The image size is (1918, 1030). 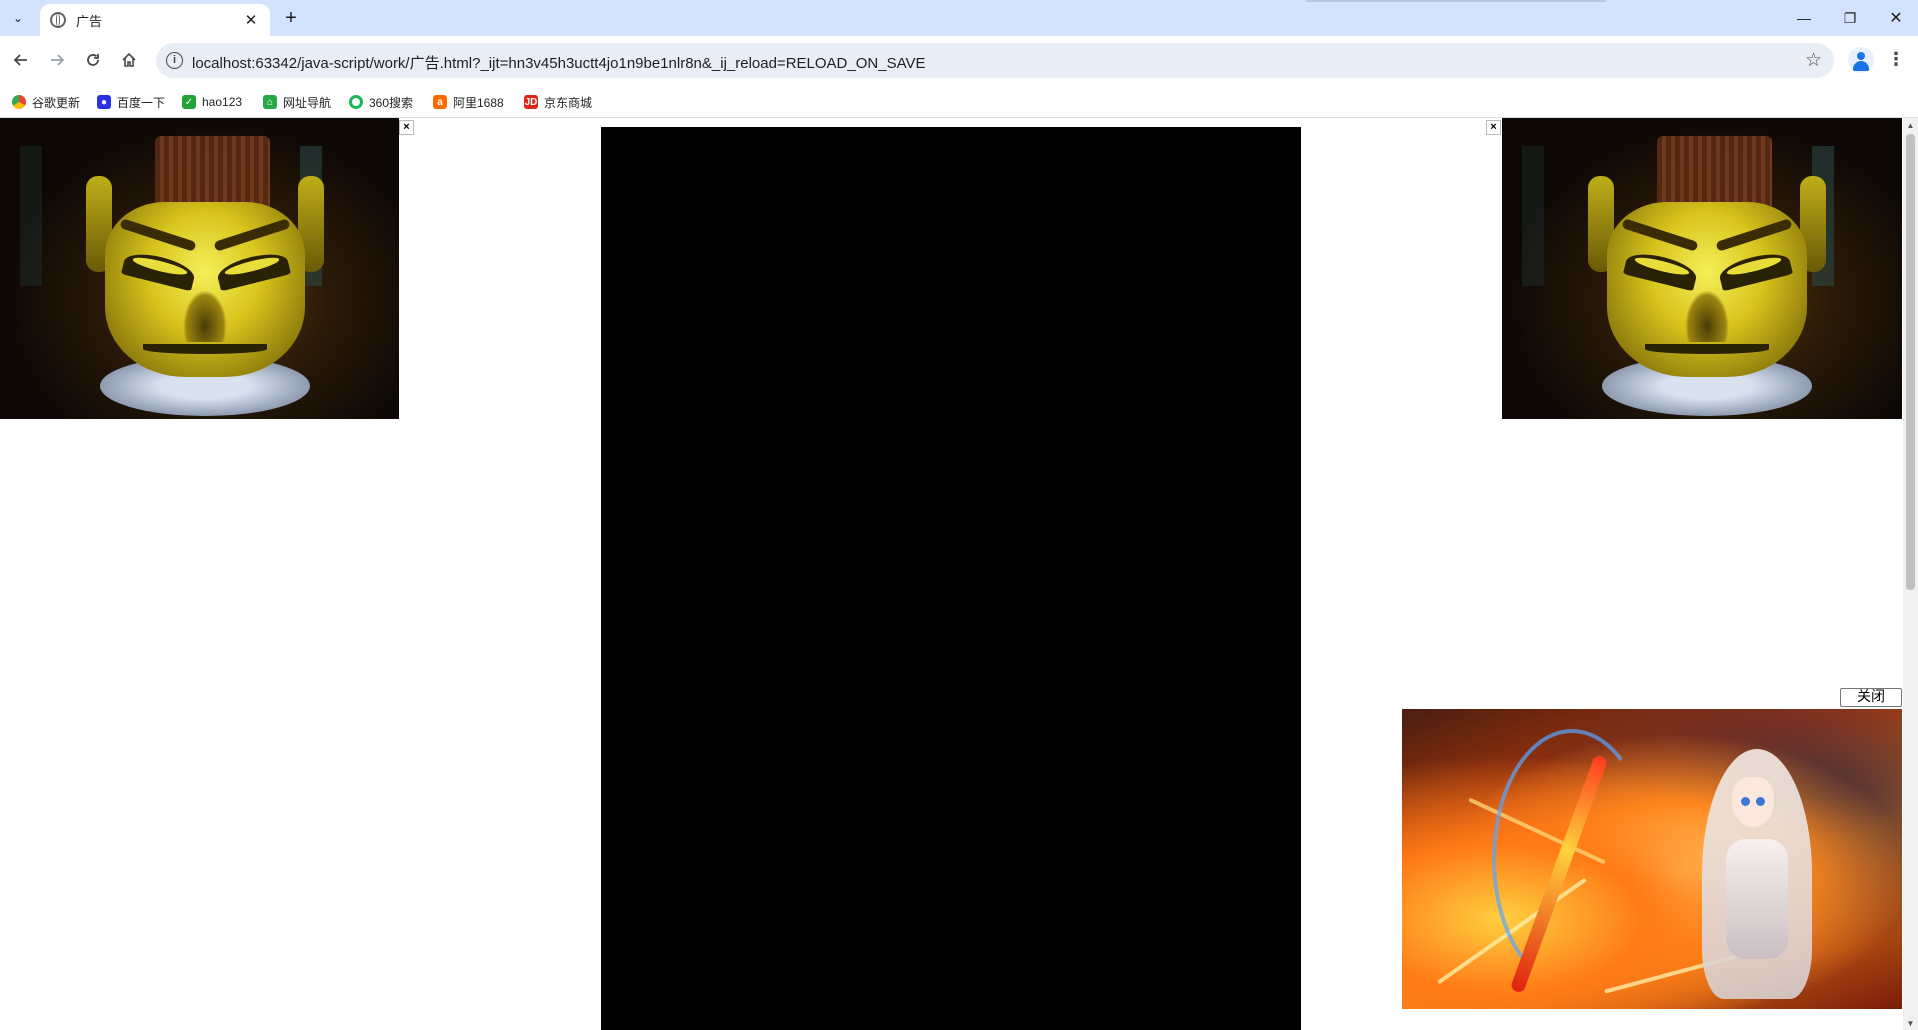 I want to click on hao123-icon: ✓, so click(x=189, y=102).